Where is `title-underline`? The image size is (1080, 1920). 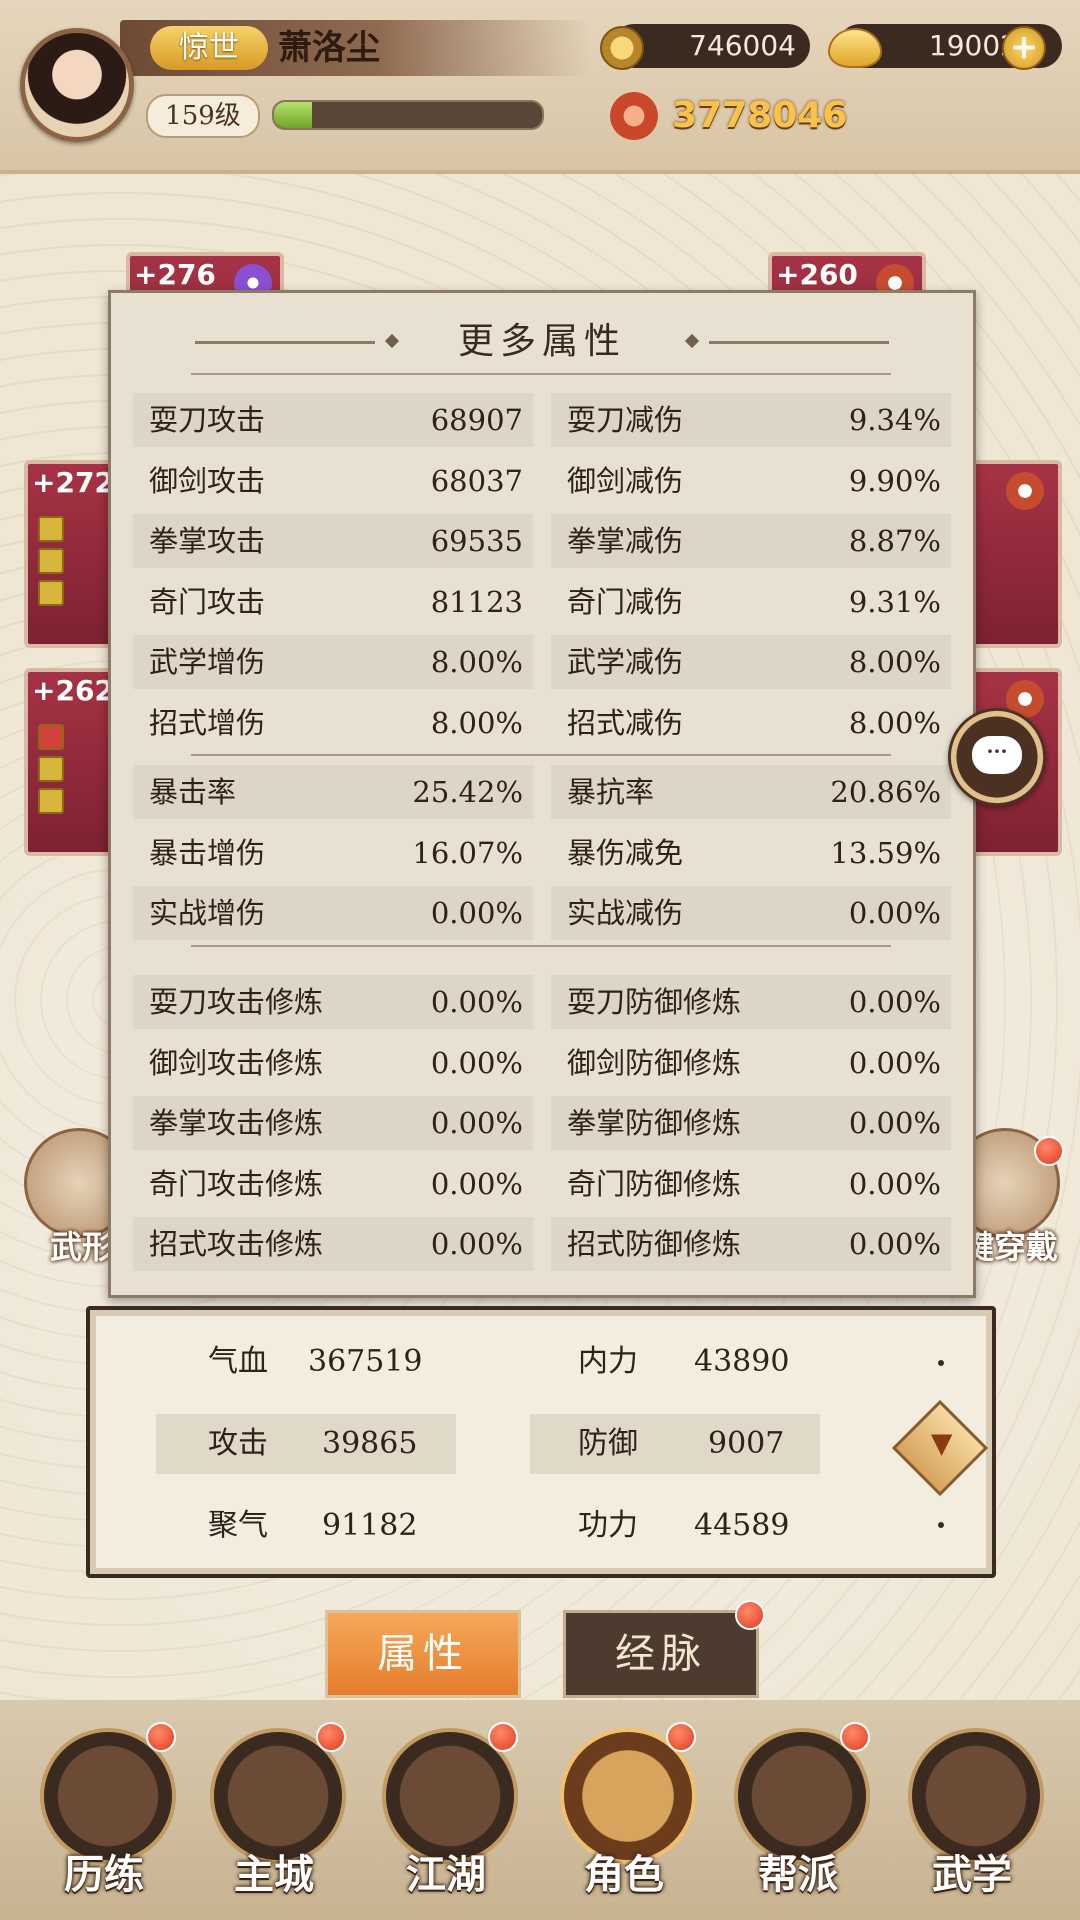
title-underline is located at coordinates (541, 374).